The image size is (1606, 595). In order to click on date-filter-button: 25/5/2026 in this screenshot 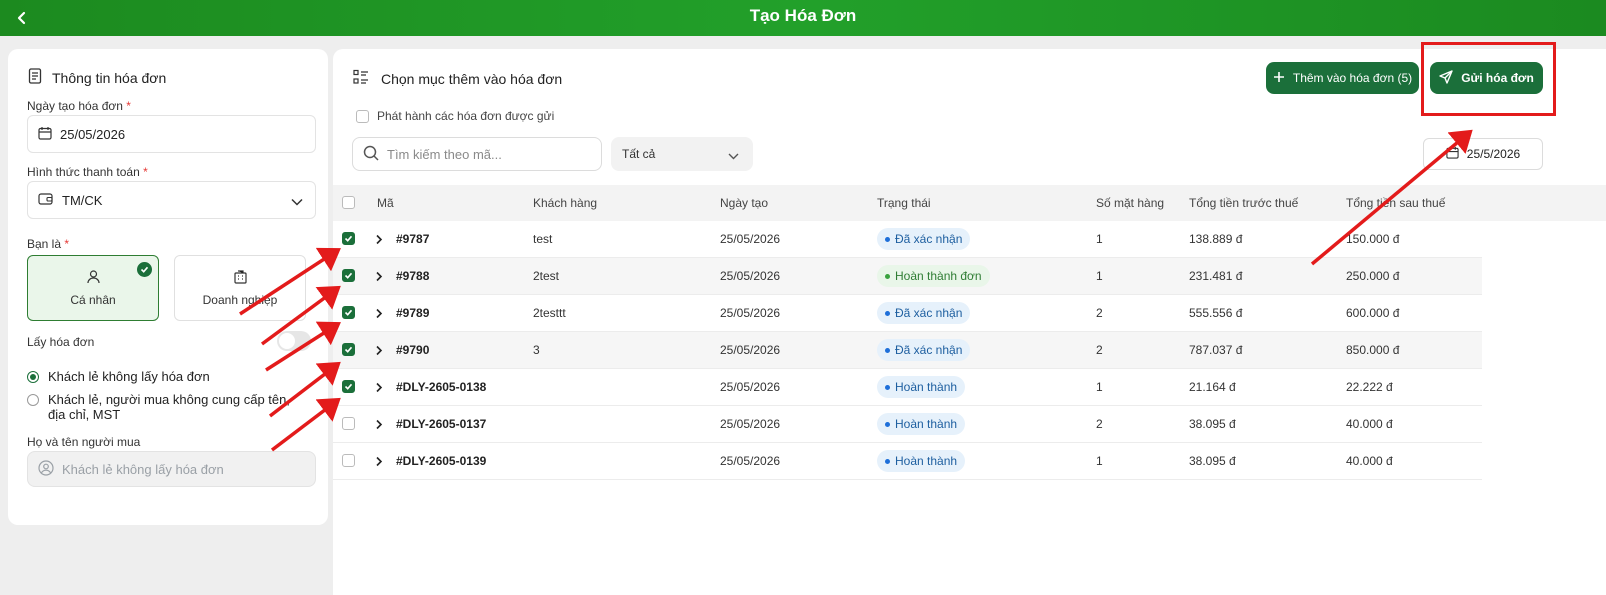, I will do `click(1483, 154)`.